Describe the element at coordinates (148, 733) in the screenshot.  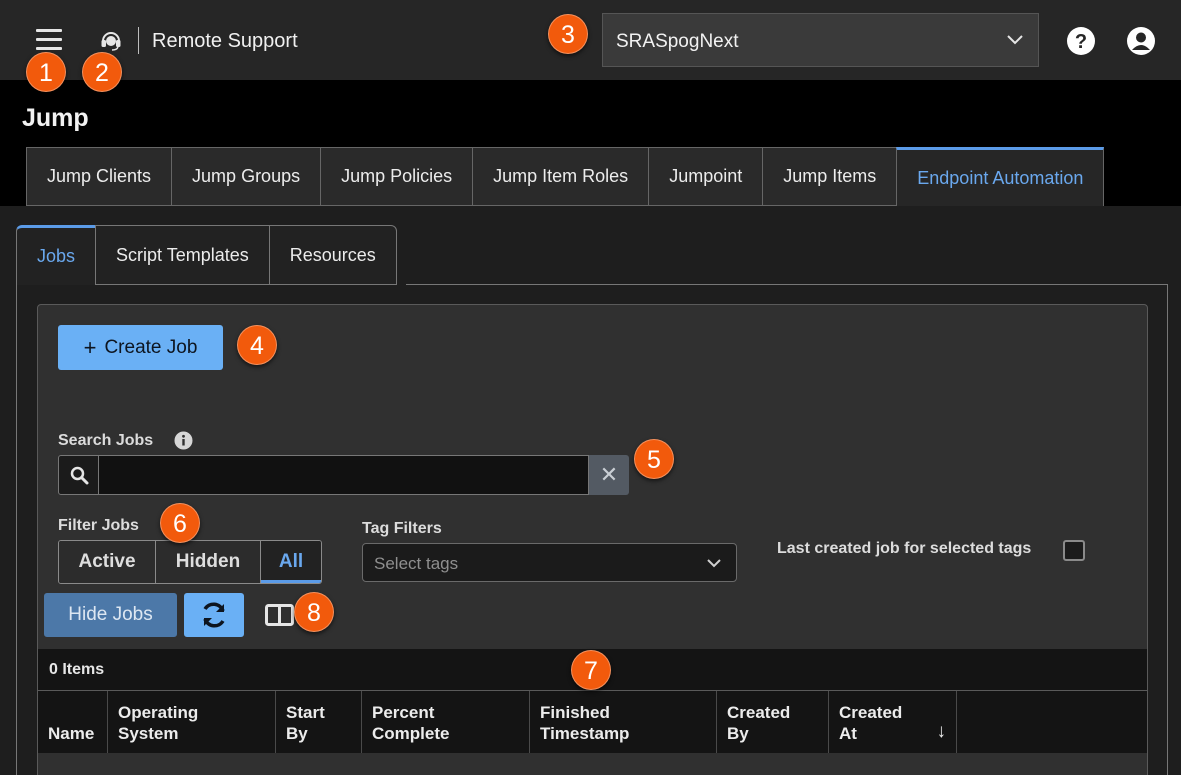
I see `column-header-label: System` at that location.